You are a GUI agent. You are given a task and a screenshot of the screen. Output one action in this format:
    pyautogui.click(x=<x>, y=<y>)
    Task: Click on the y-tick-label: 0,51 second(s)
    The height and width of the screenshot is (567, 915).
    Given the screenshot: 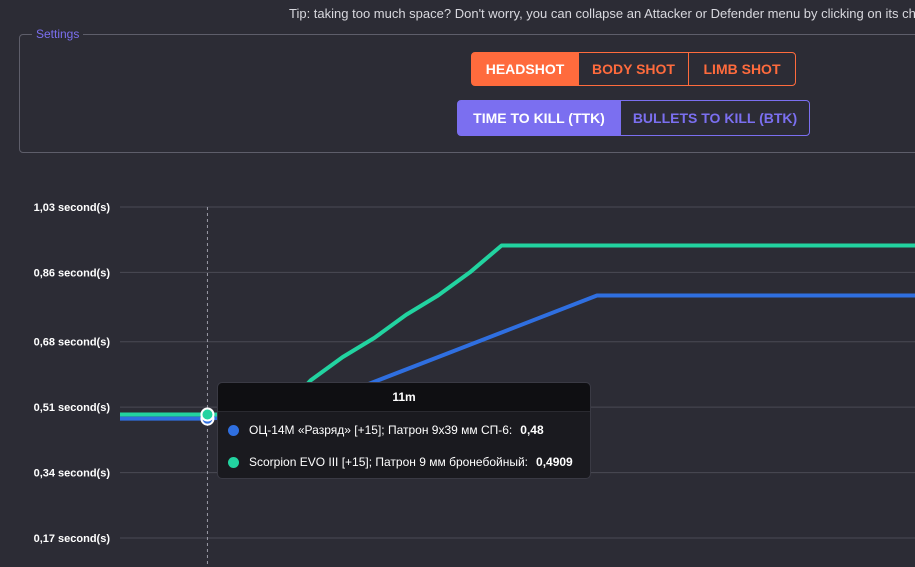 What is the action you would take?
    pyautogui.click(x=72, y=408)
    